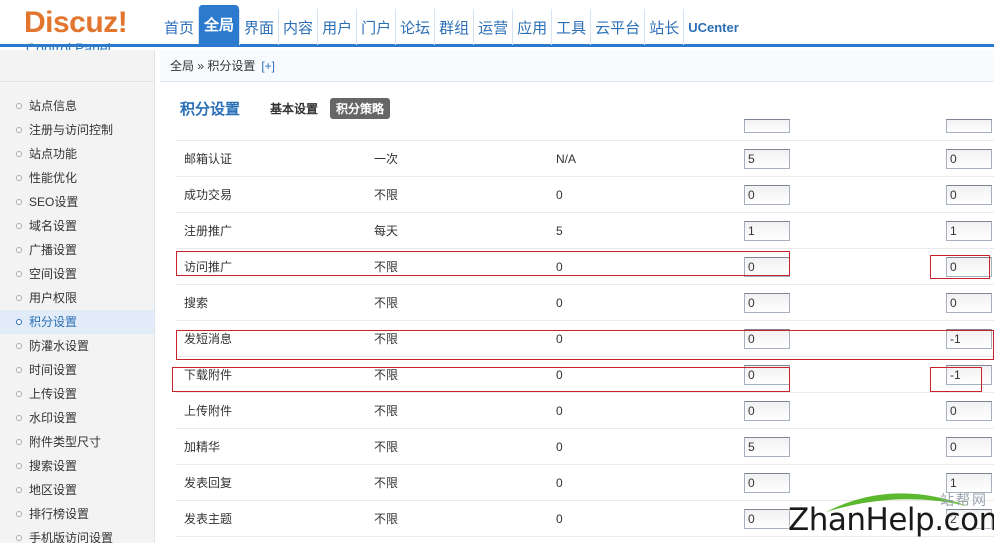 This screenshot has width=994, height=543. Describe the element at coordinates (268, 66) in the screenshot. I see `add-shortcut-button: [+]` at that location.